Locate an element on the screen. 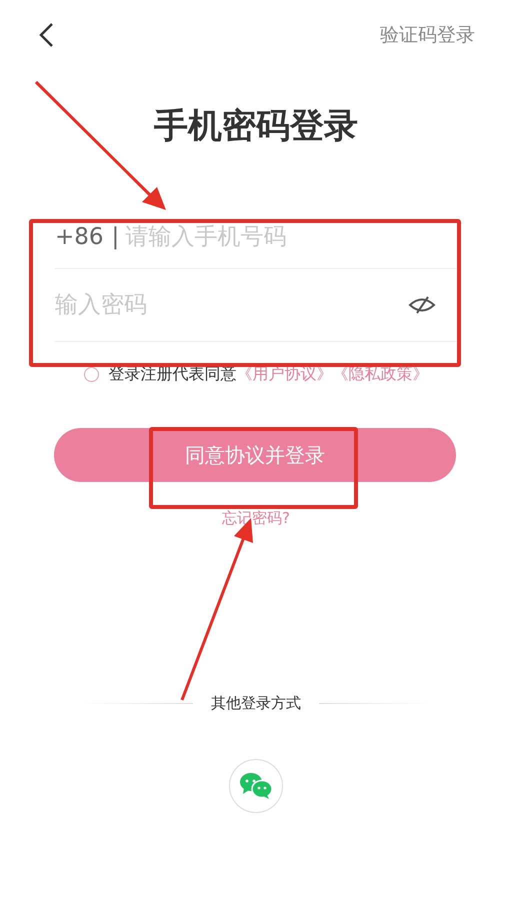  other-login-label: 其他登录方式 is located at coordinates (256, 703).